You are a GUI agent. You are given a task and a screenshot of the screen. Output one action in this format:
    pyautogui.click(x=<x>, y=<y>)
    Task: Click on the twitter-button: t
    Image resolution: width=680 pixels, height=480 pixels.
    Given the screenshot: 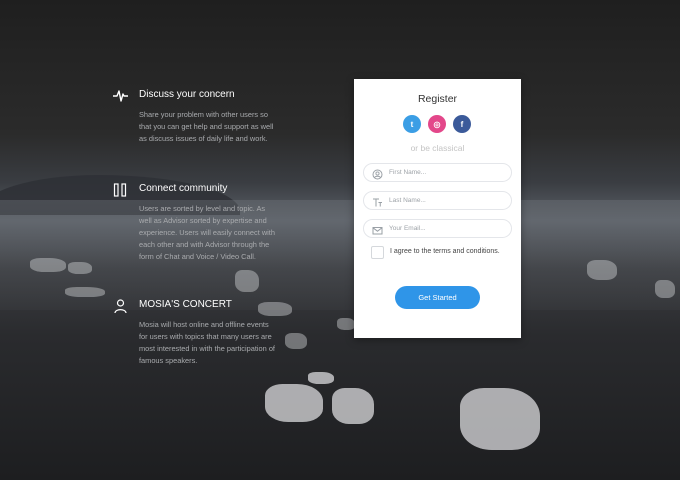 What is the action you would take?
    pyautogui.click(x=412, y=124)
    